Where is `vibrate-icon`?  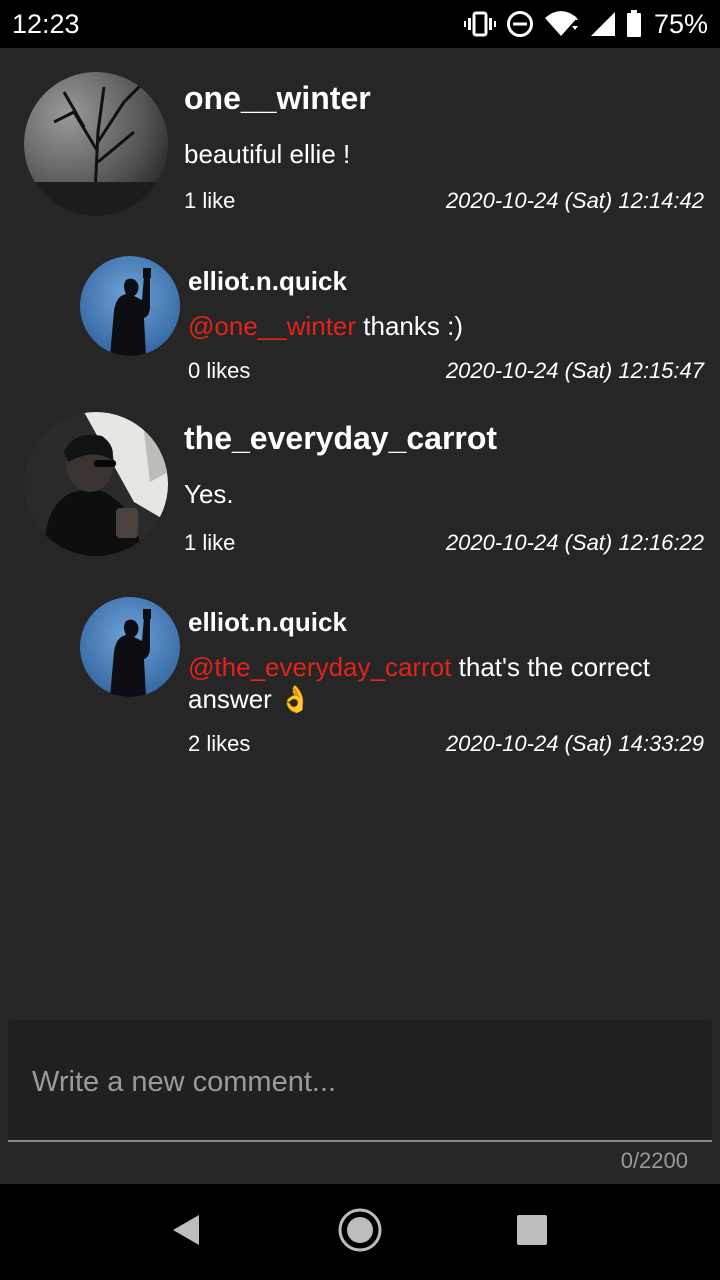
vibrate-icon is located at coordinates (479, 24).